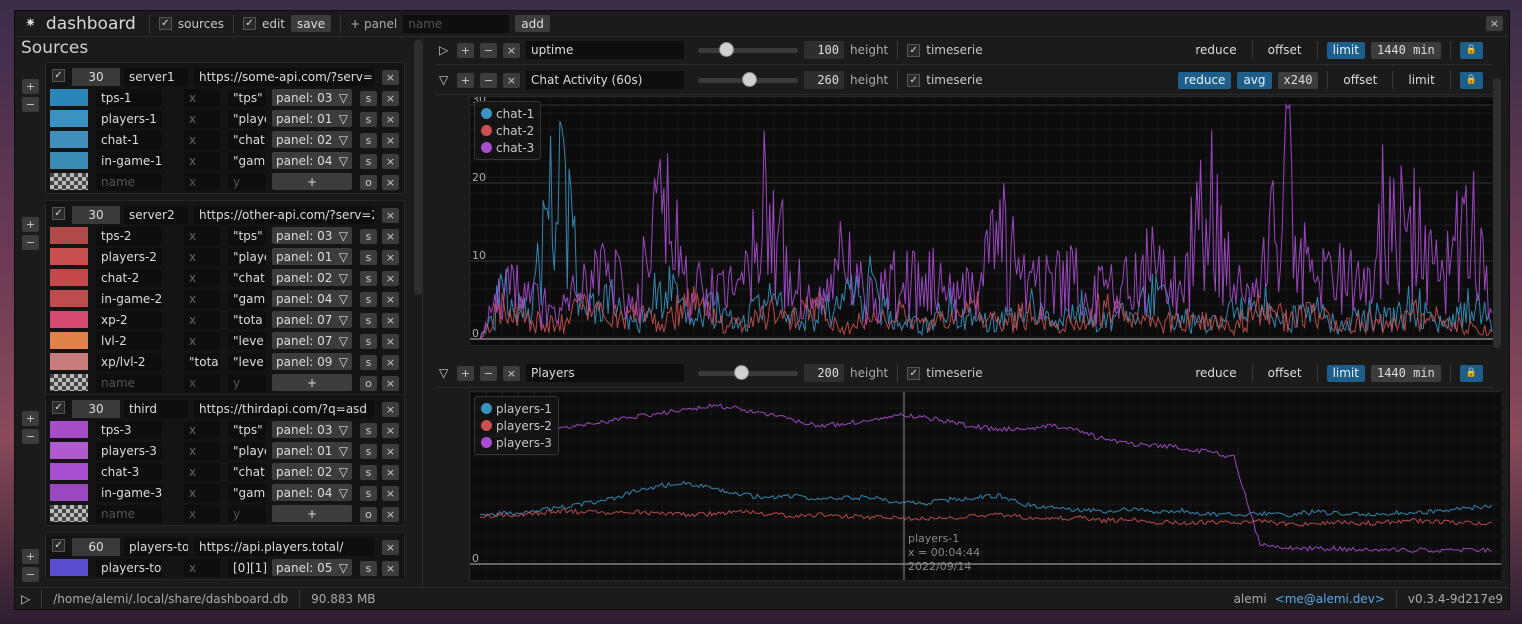 Image resolution: width=1522 pixels, height=624 pixels. I want to click on metric-y-field: "tps", so click(247, 236).